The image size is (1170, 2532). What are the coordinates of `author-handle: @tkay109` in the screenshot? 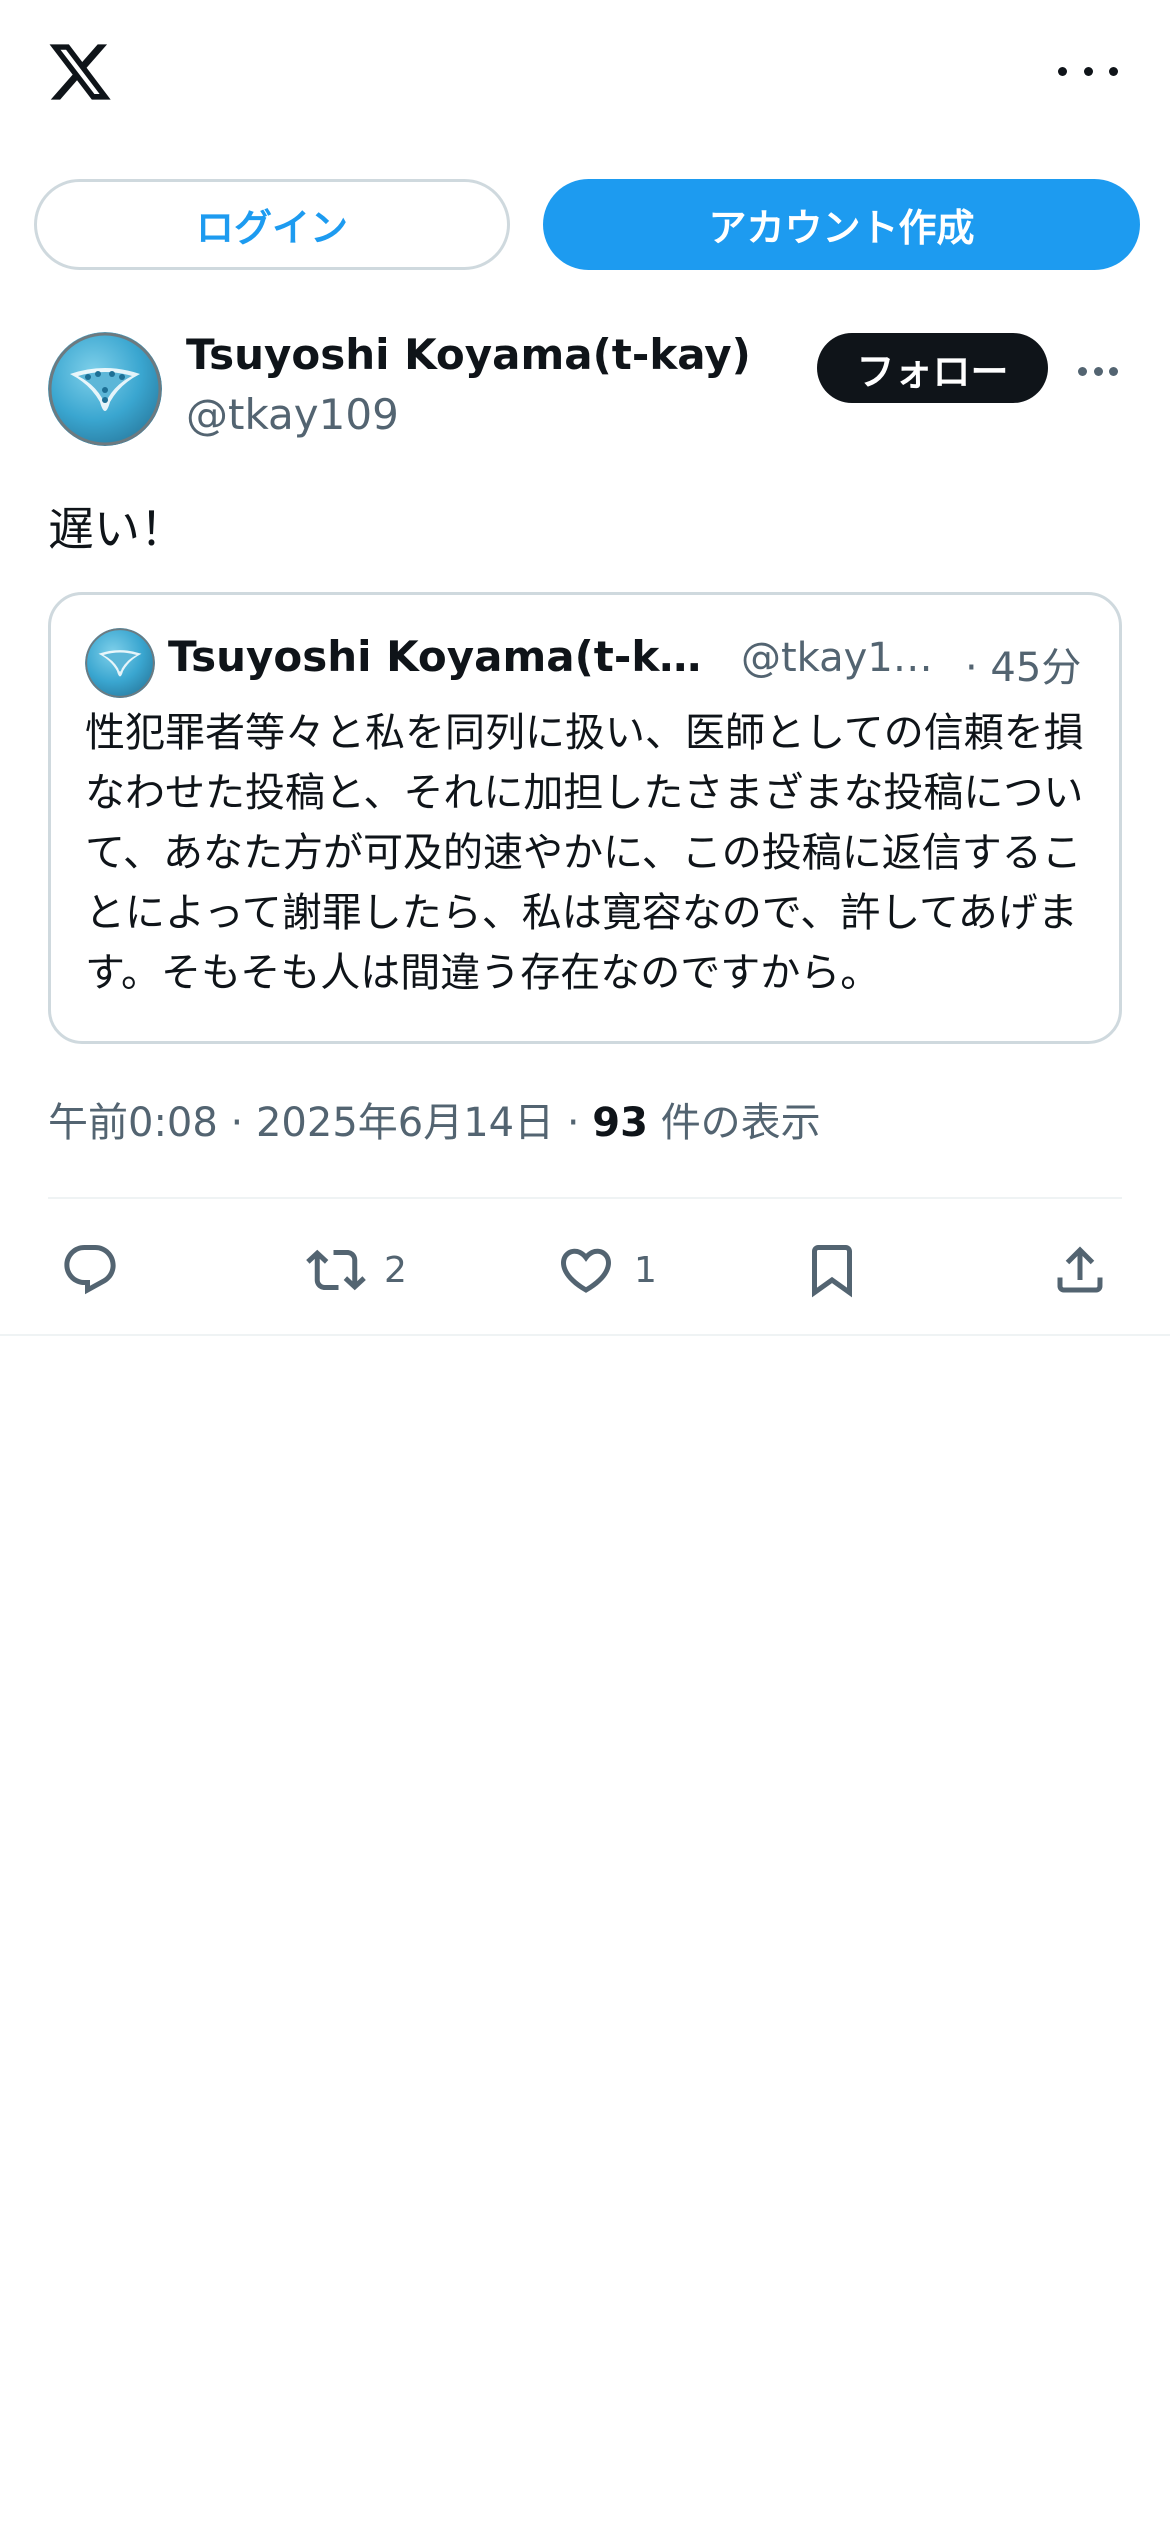 It's located at (292, 414).